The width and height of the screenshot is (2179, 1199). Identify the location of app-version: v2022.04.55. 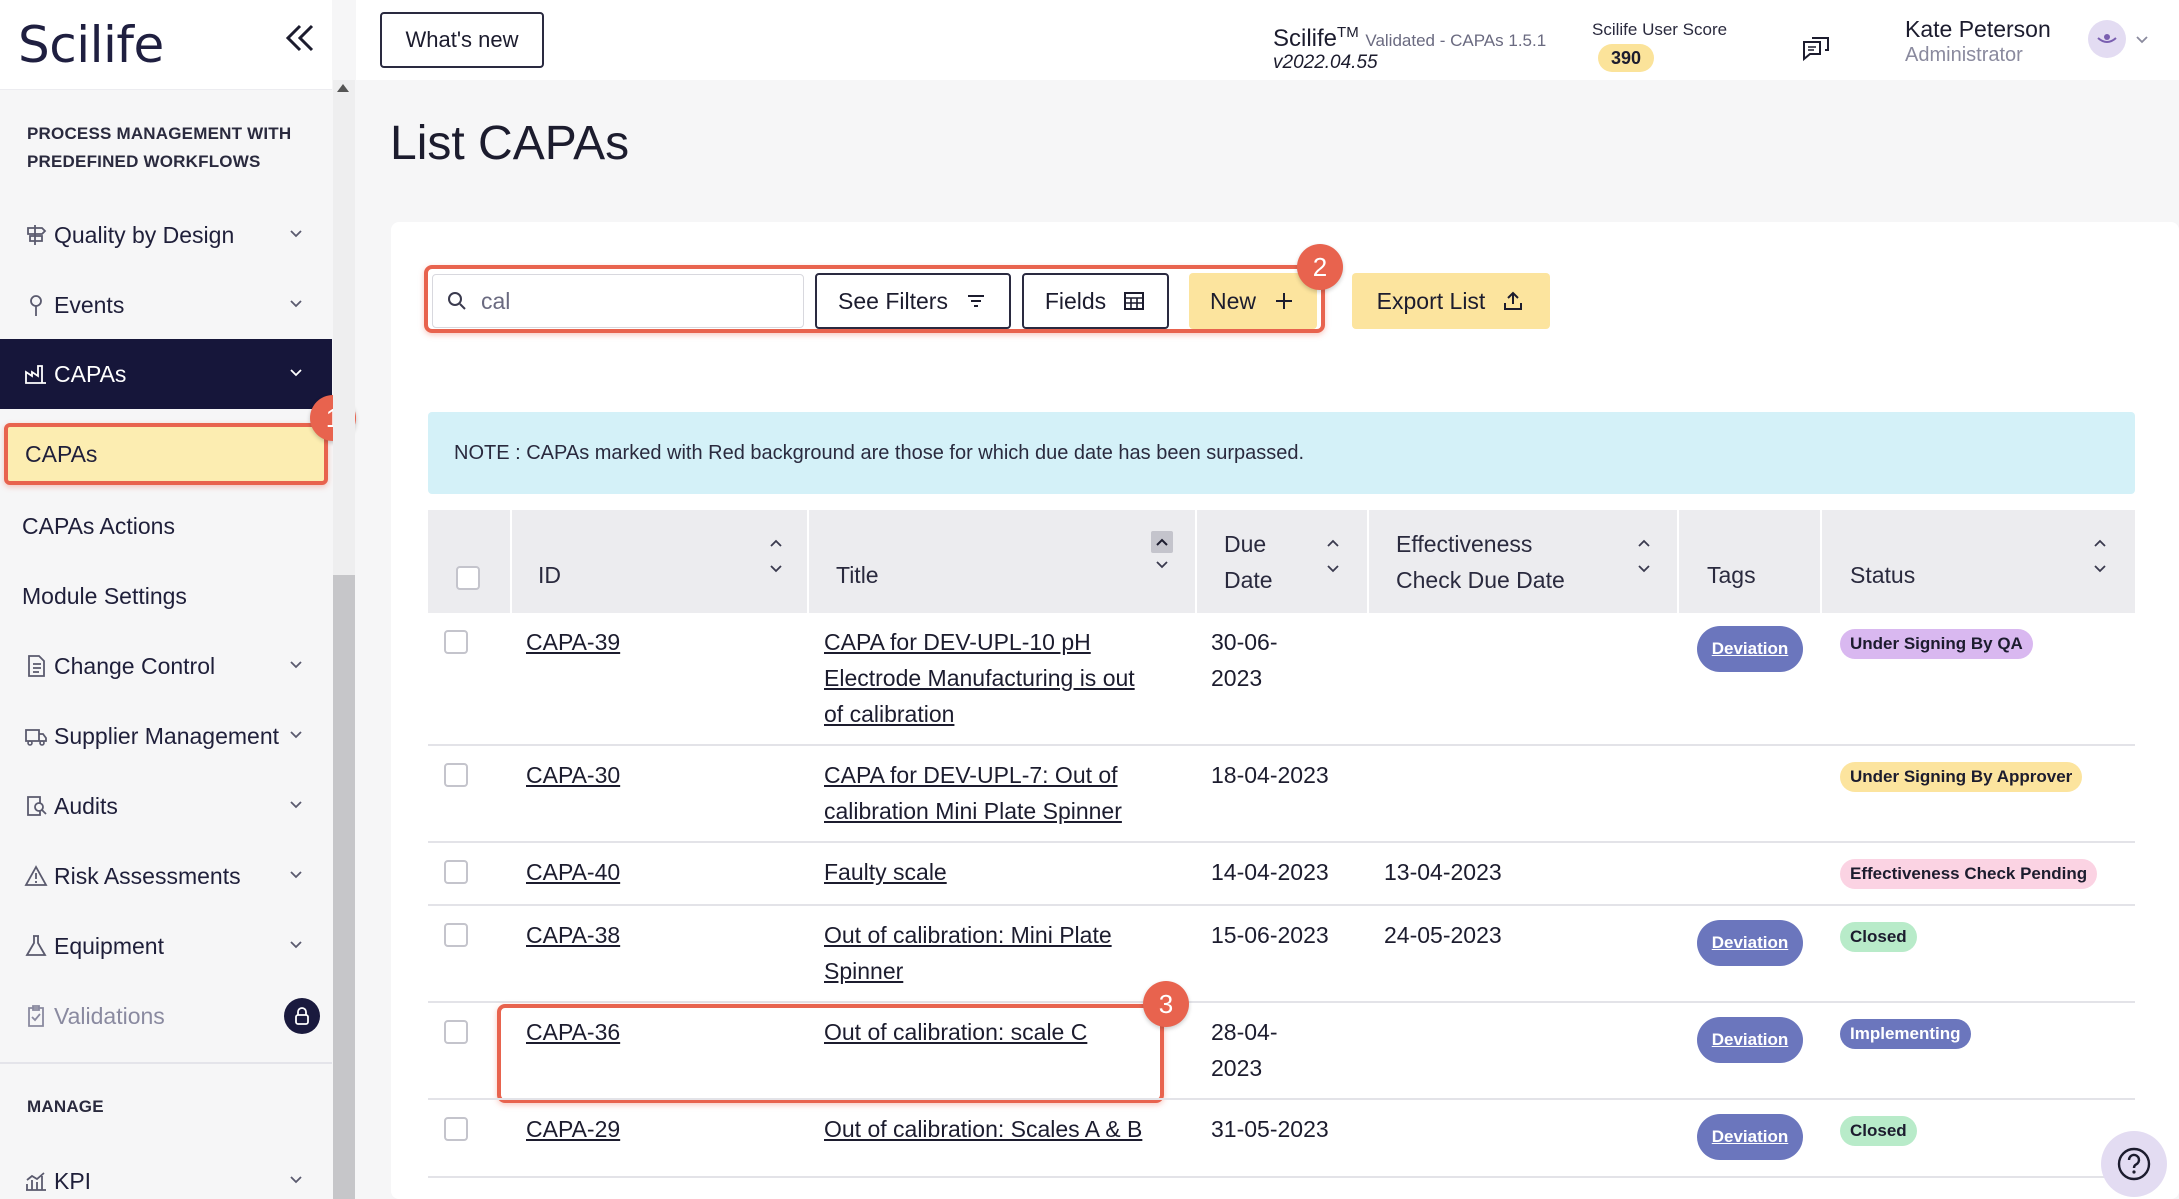
(1325, 62).